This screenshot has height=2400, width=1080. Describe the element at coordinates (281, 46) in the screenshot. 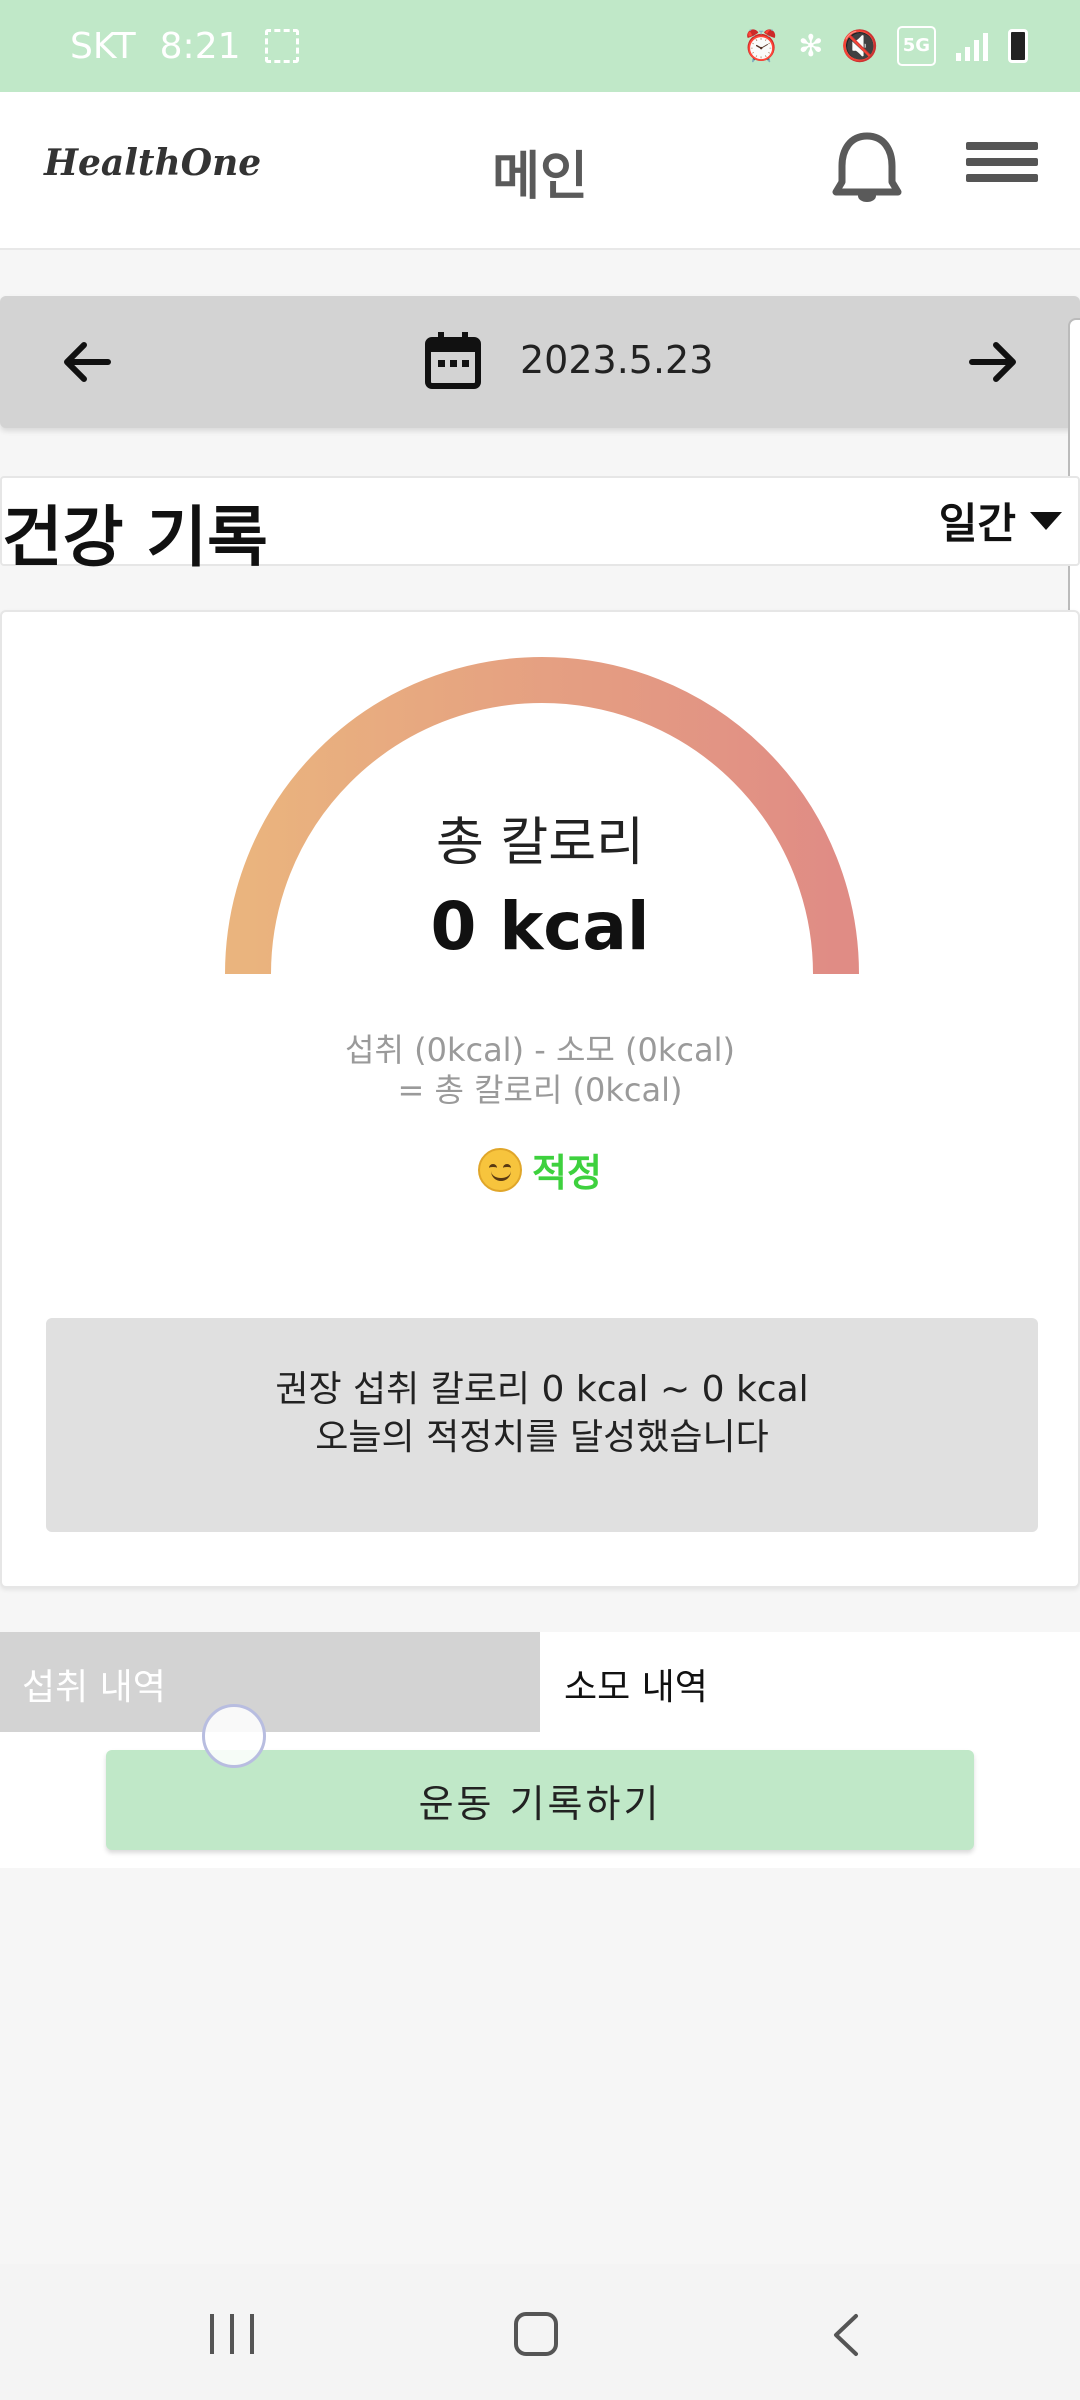

I see `screen-capture-icon` at that location.